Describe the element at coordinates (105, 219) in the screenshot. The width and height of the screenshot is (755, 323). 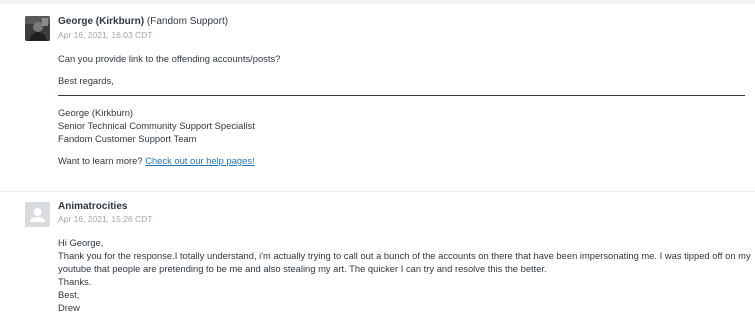
I see `comment-timestamp: Apr 16, 2021, 15:26 CDT` at that location.